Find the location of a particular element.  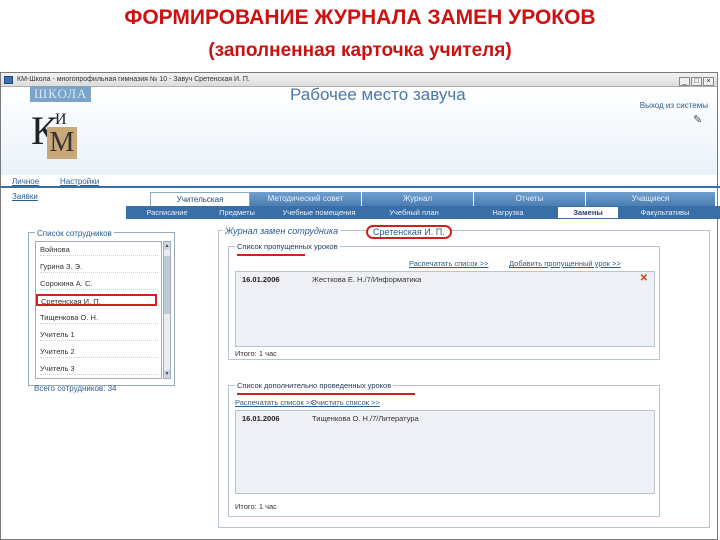

tab-label: Методический совет is located at coordinates (305, 198).